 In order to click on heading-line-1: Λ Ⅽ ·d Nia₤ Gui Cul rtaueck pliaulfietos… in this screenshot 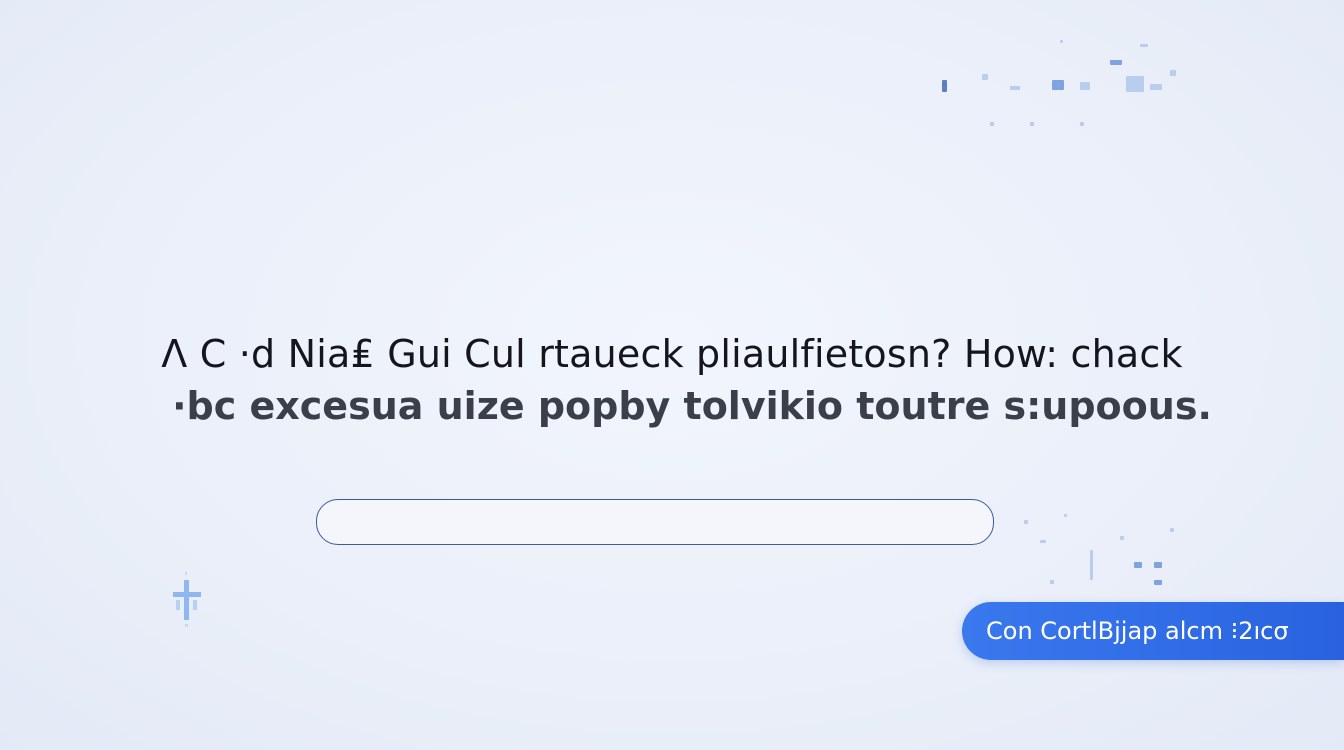, I will do `click(672, 354)`.